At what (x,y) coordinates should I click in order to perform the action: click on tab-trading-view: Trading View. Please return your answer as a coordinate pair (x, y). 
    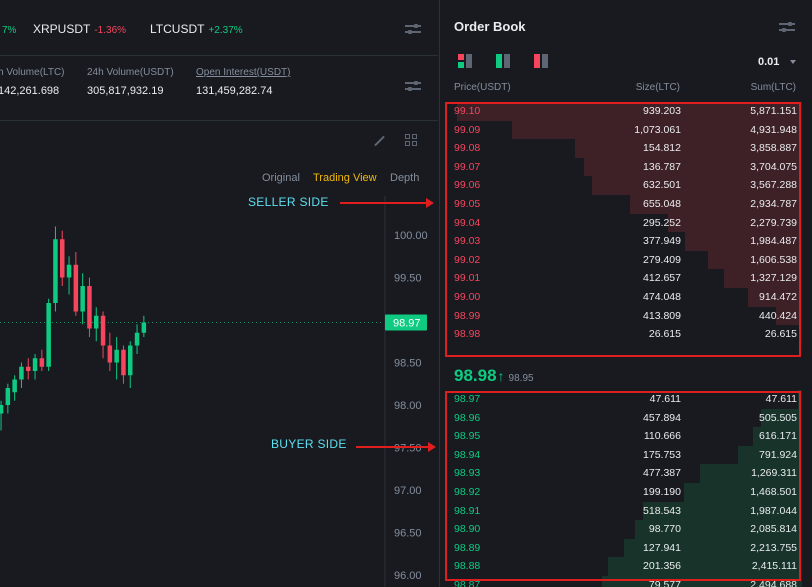
    Looking at the image, I should click on (345, 178).